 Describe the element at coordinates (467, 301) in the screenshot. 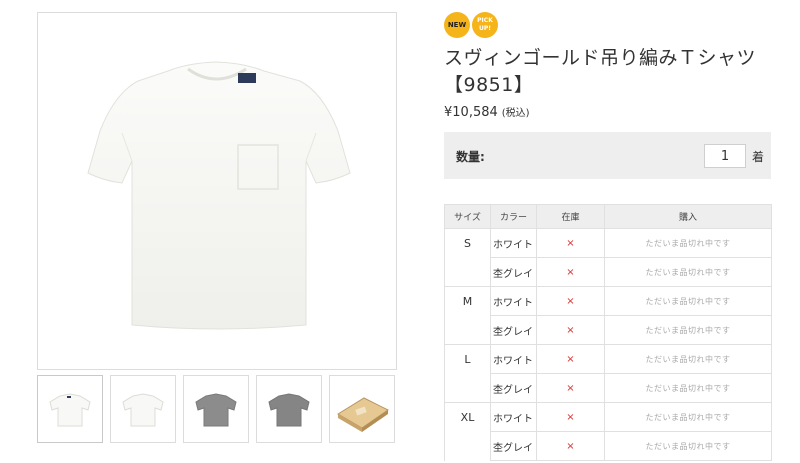

I see `size-cell: M` at that location.